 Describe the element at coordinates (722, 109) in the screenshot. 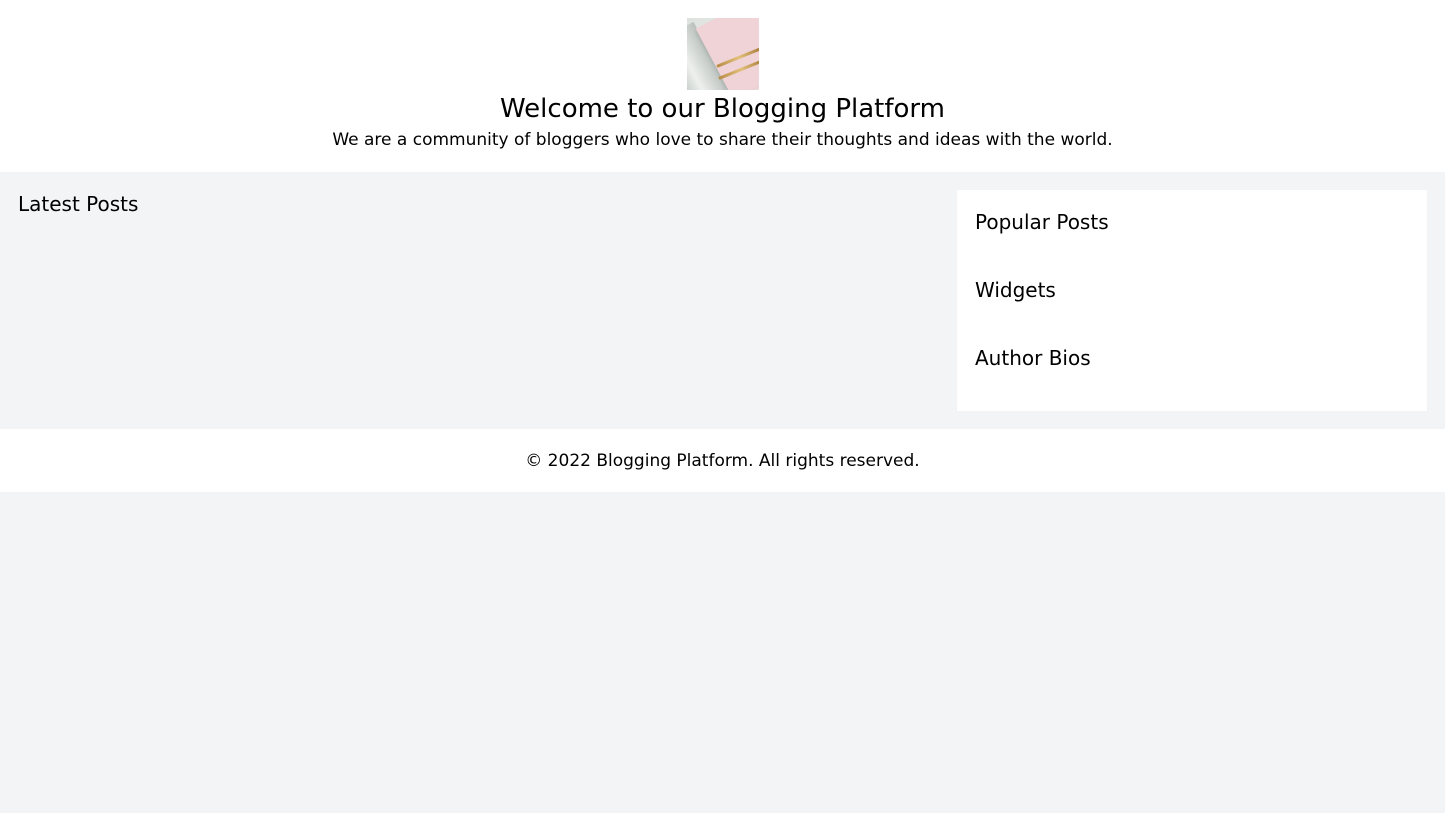

I see `site-title: Welcome to our Blogging Platform` at that location.